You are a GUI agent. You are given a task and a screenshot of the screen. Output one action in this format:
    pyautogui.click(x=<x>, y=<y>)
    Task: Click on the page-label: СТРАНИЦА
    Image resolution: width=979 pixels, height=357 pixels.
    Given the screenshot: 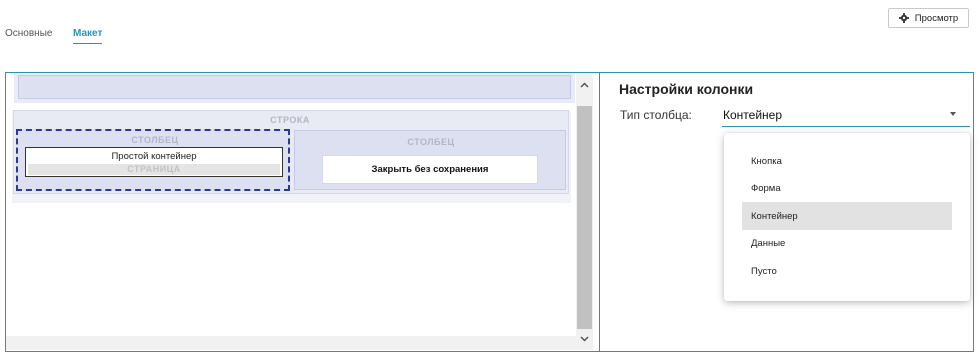 What is the action you would take?
    pyautogui.click(x=154, y=169)
    